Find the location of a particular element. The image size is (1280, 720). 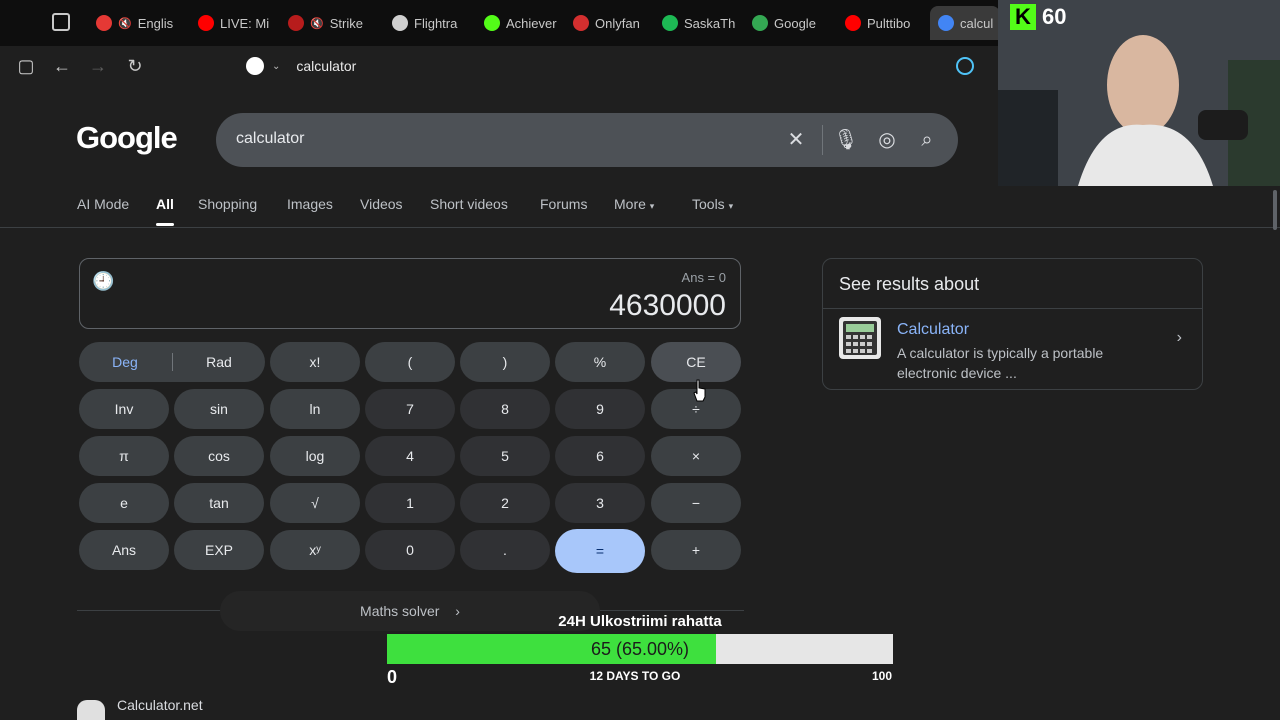

history-icon: 🕘 is located at coordinates (103, 281).